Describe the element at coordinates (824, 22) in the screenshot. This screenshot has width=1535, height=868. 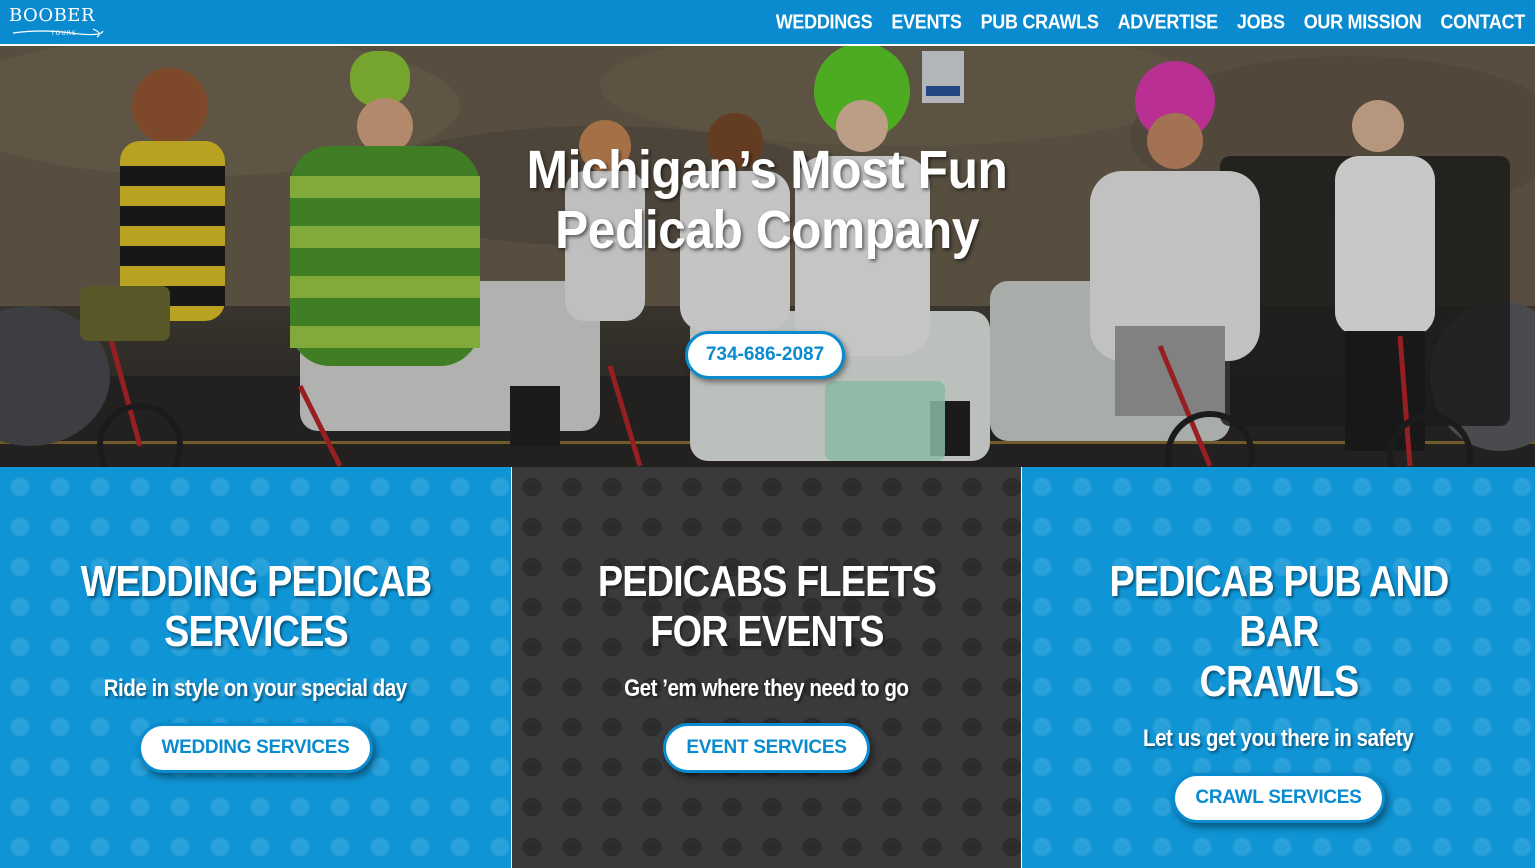
I see `nav-item-weddings: WEDDINGS` at that location.